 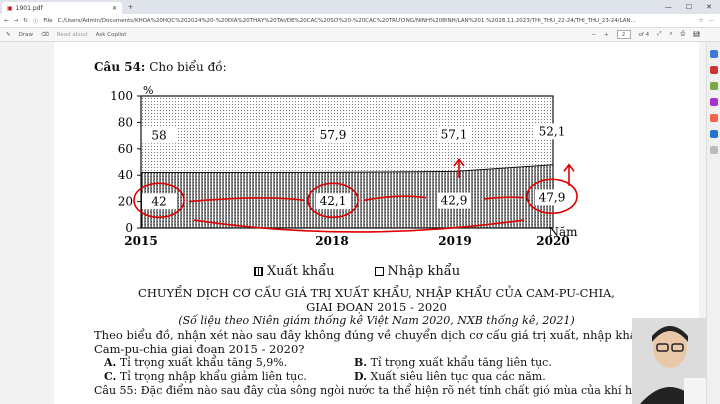 I want to click on info-icon: ⓘ, so click(x=36, y=21).